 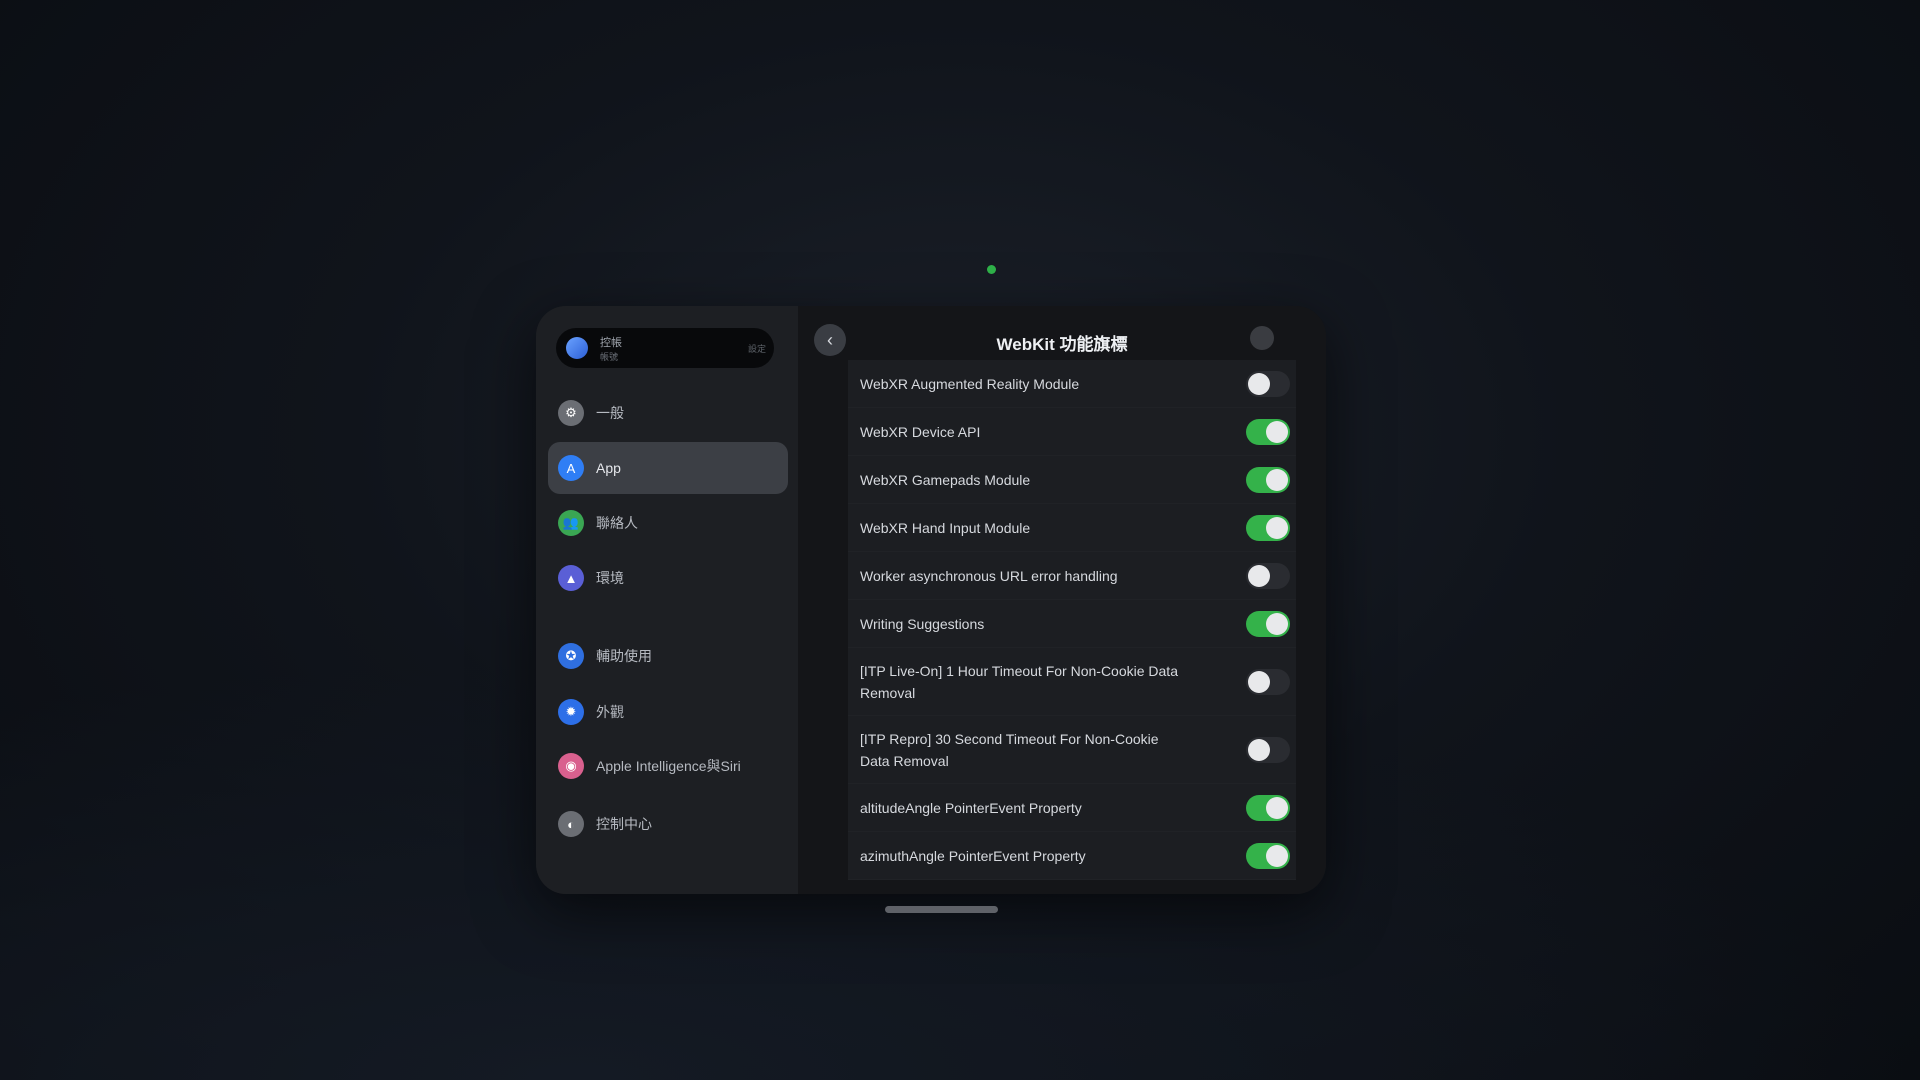 I want to click on account-bar: 控帳 帳號 設定, so click(x=665, y=348).